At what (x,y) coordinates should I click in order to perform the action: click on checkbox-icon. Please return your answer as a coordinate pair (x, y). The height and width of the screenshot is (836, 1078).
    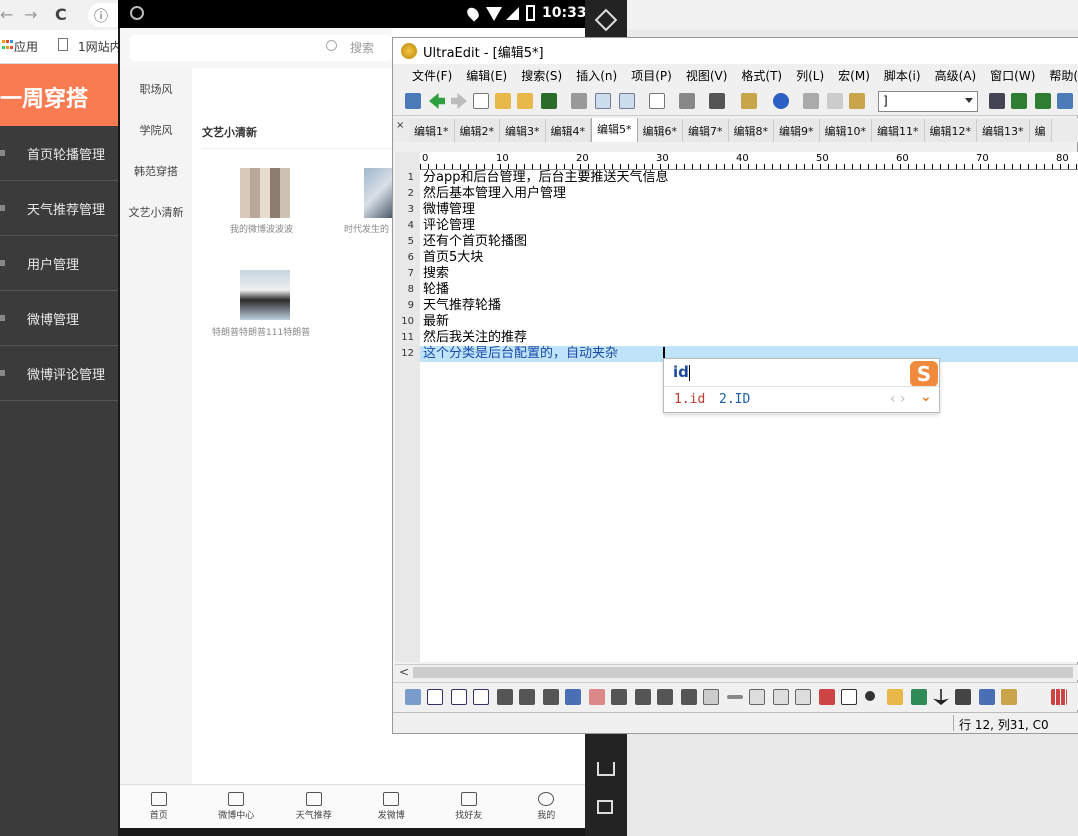
    Looking at the image, I should click on (849, 697).